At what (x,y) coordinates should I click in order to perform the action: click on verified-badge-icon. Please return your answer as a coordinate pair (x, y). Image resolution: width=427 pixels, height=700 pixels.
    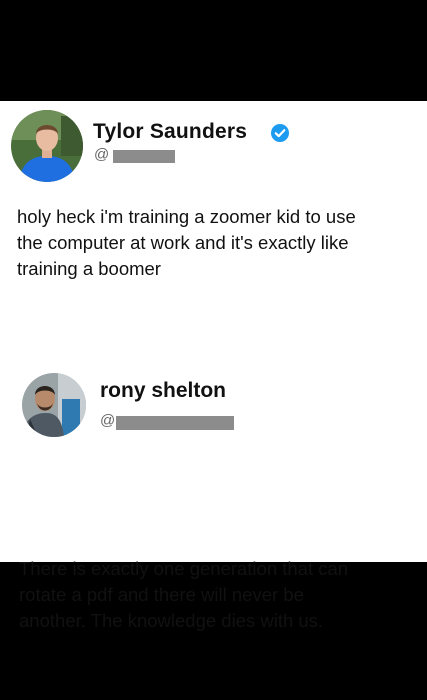
    Looking at the image, I should click on (280, 133).